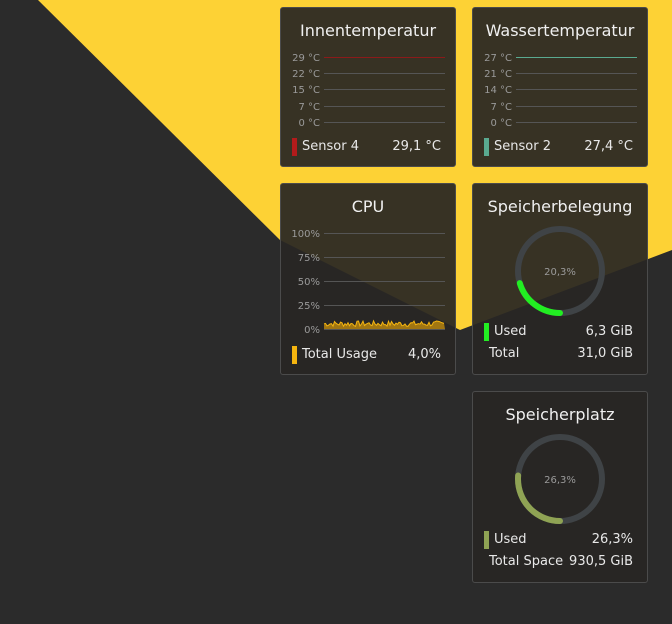  Describe the element at coordinates (309, 258) in the screenshot. I see `axis-tick-label: 75%` at that location.